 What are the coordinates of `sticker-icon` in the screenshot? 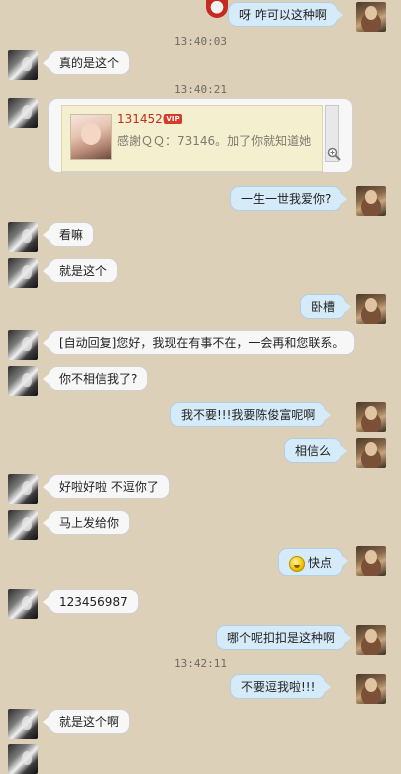 It's located at (217, 9).